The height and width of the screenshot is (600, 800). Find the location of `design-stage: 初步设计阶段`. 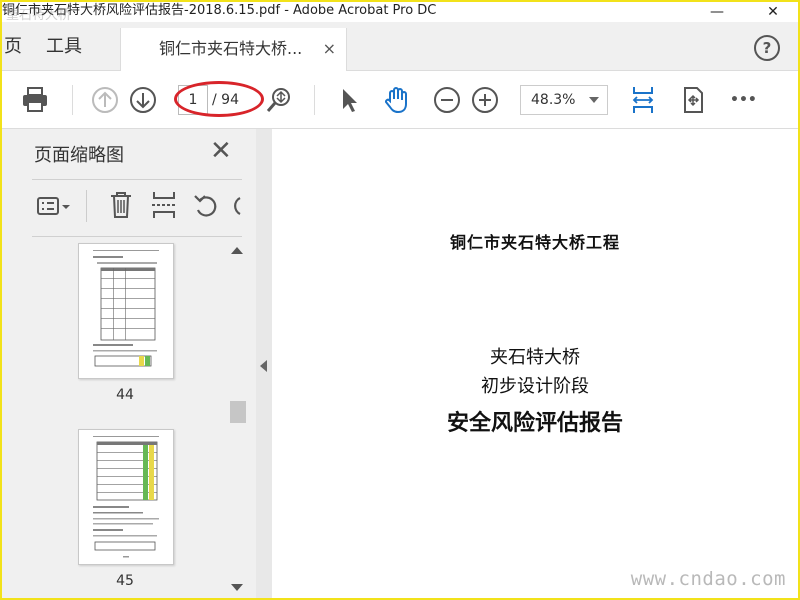

design-stage: 初步设计阶段 is located at coordinates (535, 386).